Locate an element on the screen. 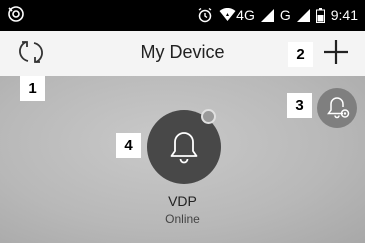 The image size is (365, 243). device-status: Online is located at coordinates (182, 219).